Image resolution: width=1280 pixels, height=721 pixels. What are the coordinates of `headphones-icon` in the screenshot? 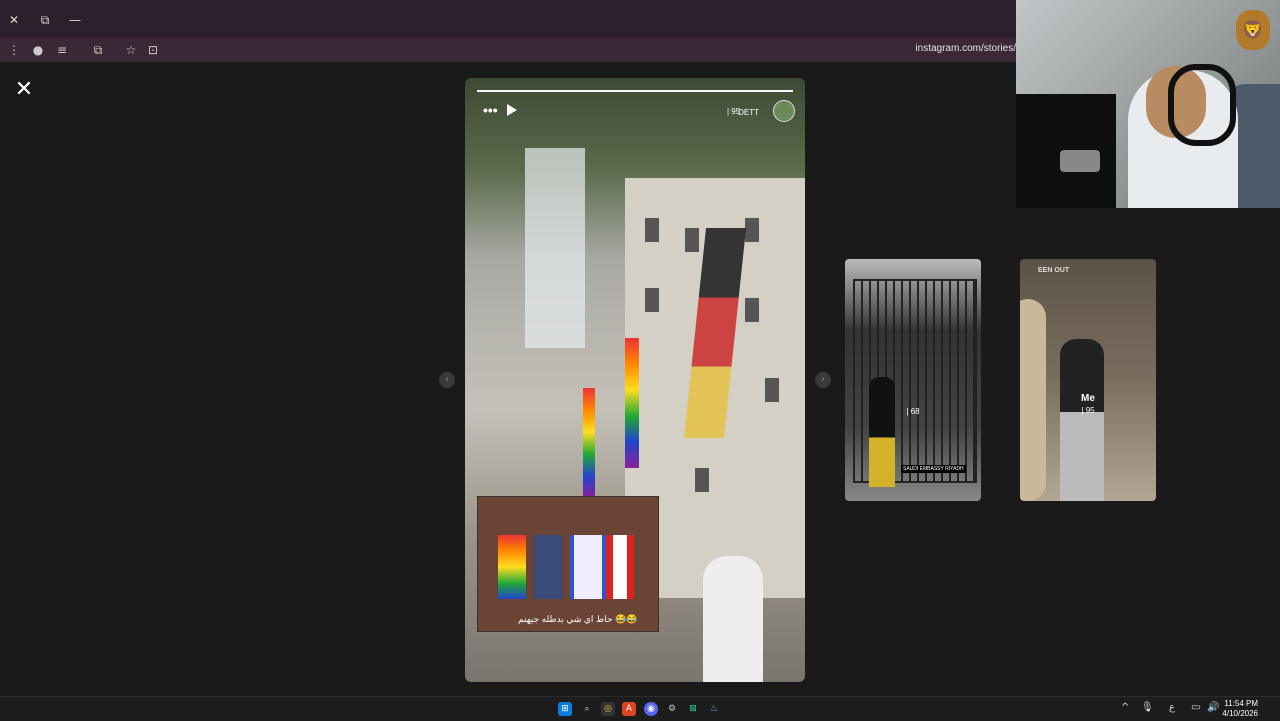 It's located at (1202, 105).